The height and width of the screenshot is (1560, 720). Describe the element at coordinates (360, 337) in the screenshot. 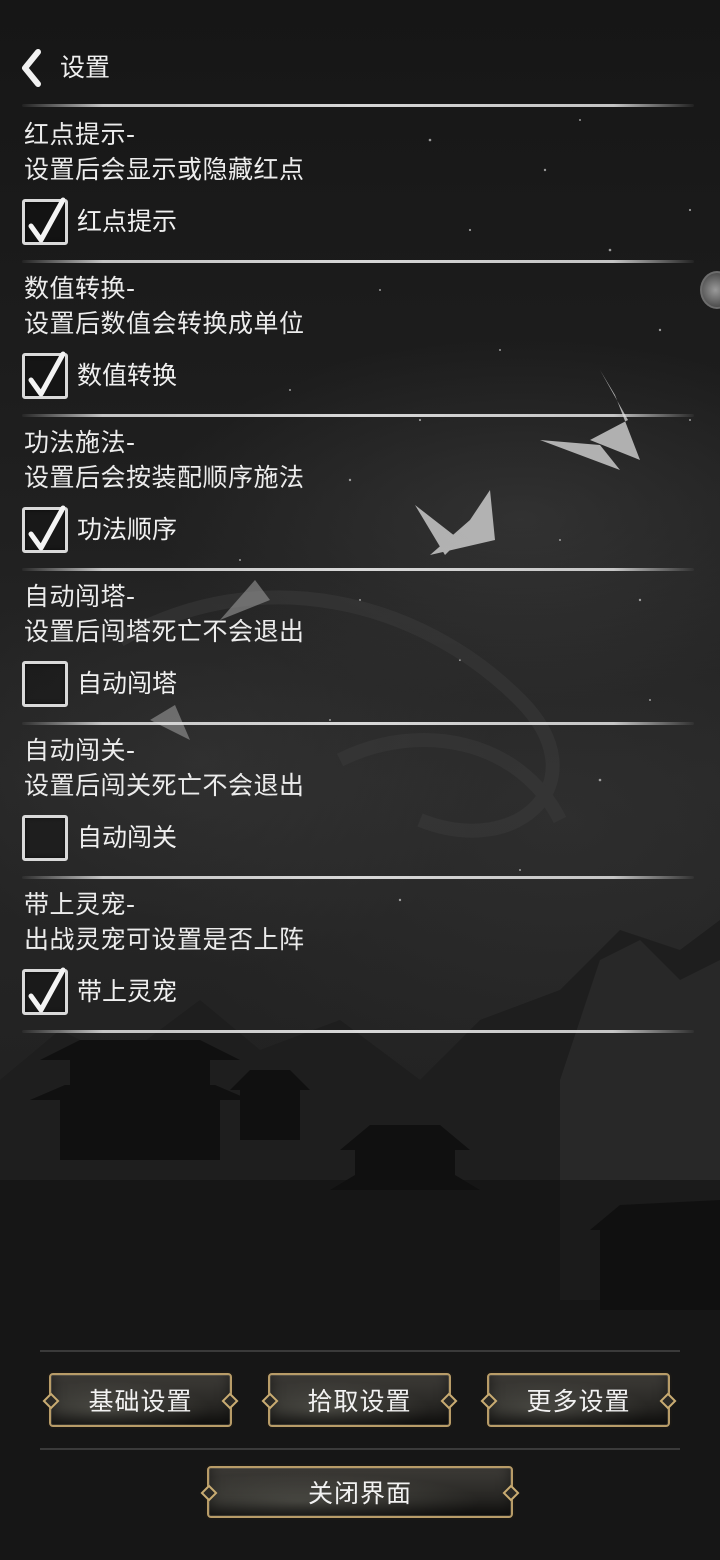

I see `setting-section-value-convert: 数值转换- 设置后数值会转换成单位 数值转换` at that location.